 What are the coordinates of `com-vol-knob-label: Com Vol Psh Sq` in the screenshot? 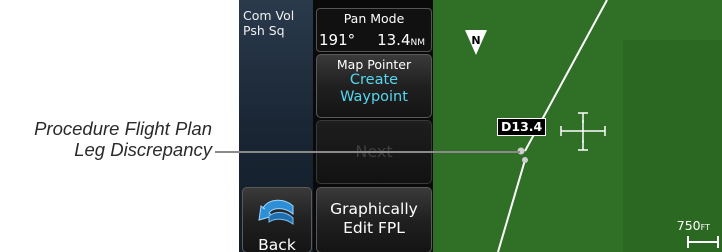 It's located at (277, 23).